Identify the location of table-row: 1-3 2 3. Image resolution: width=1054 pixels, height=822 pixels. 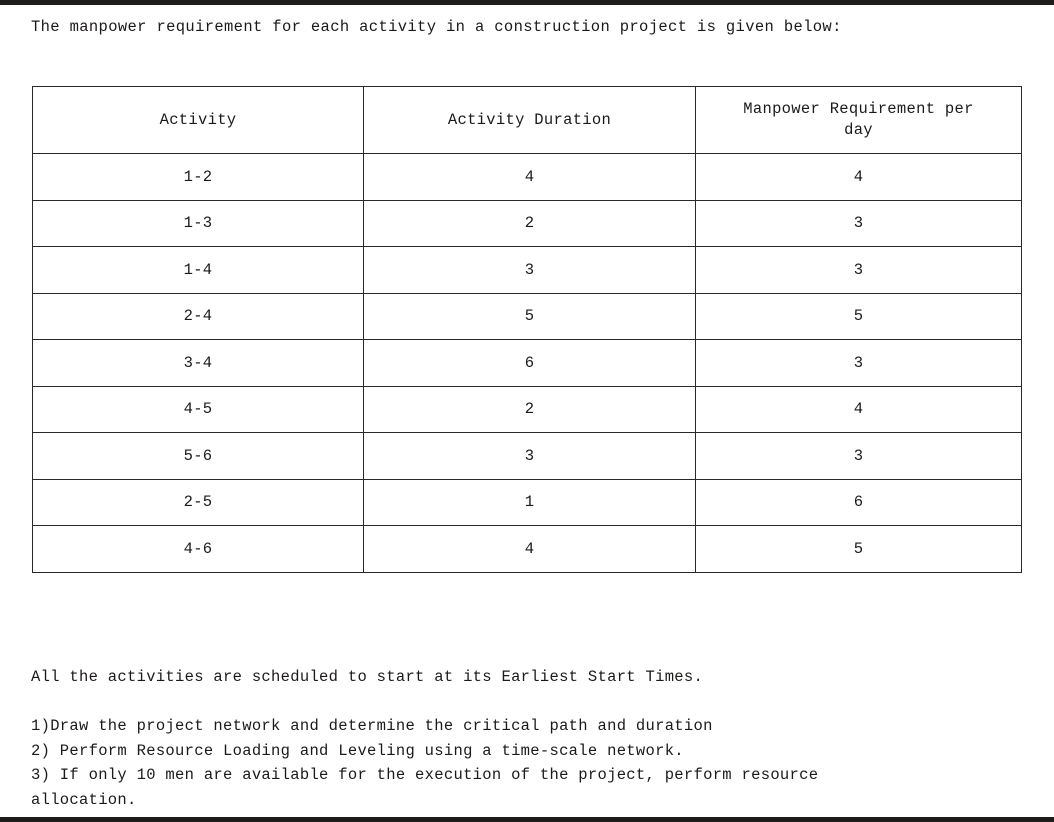
(527, 223).